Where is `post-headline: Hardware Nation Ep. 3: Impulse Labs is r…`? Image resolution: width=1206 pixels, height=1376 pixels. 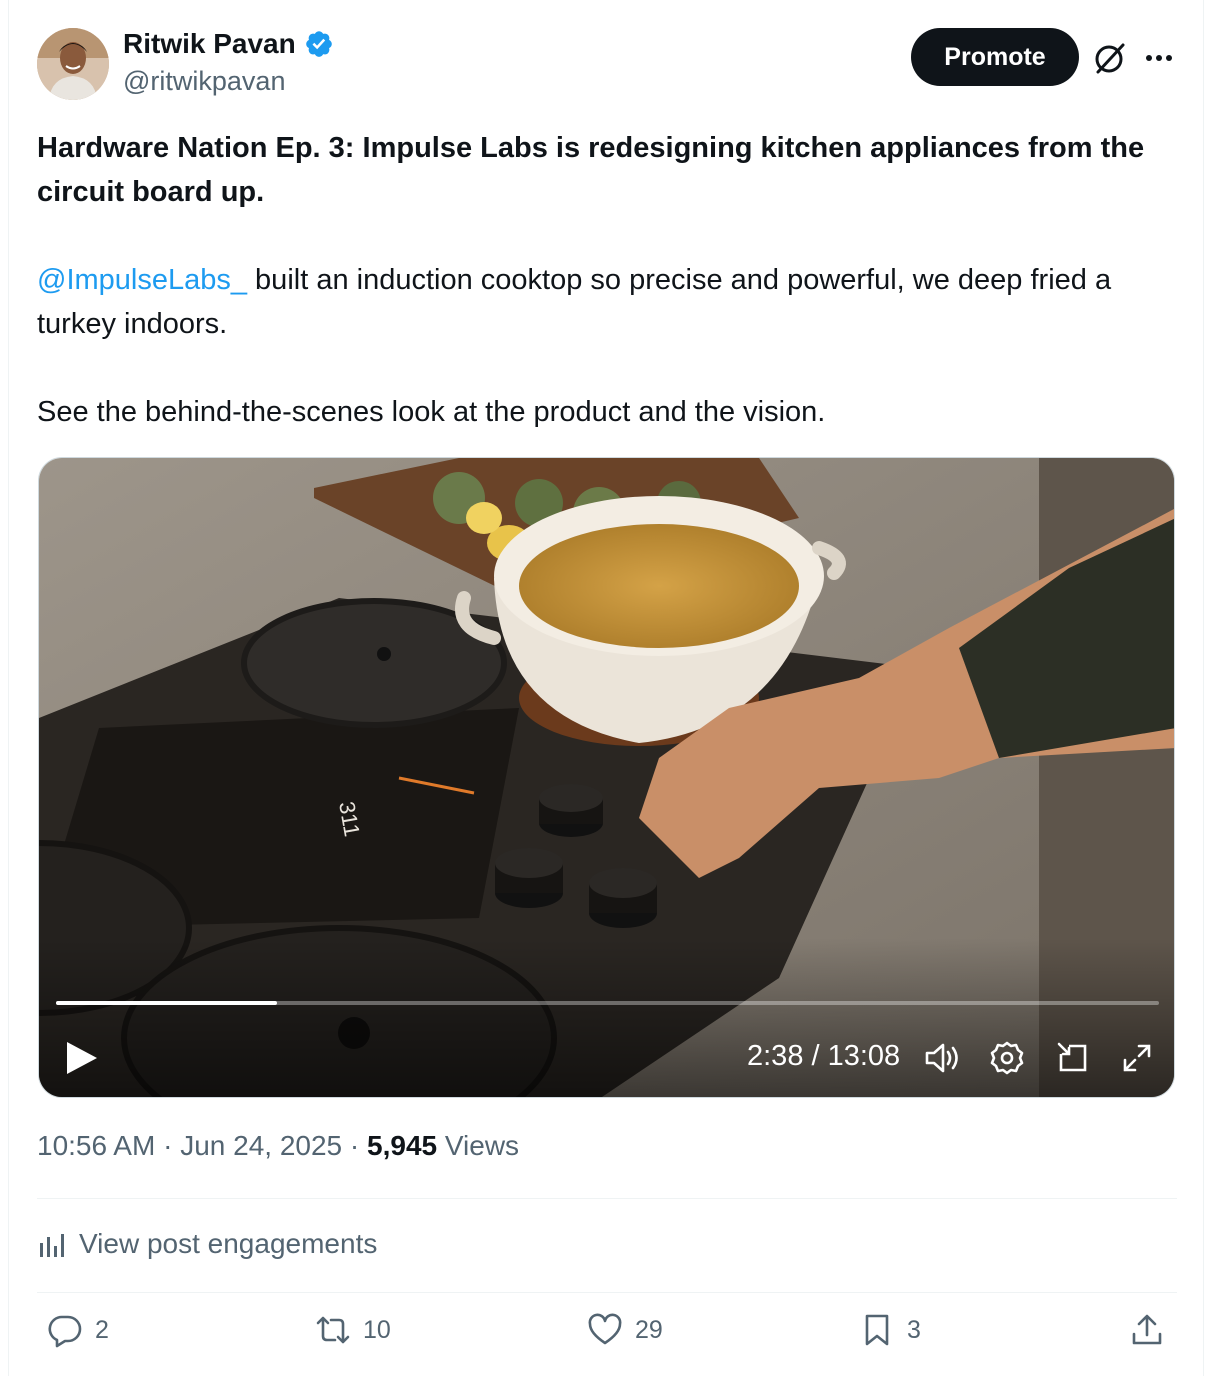
post-headline: Hardware Nation Ep. 3: Impulse Labs is r… is located at coordinates (591, 170).